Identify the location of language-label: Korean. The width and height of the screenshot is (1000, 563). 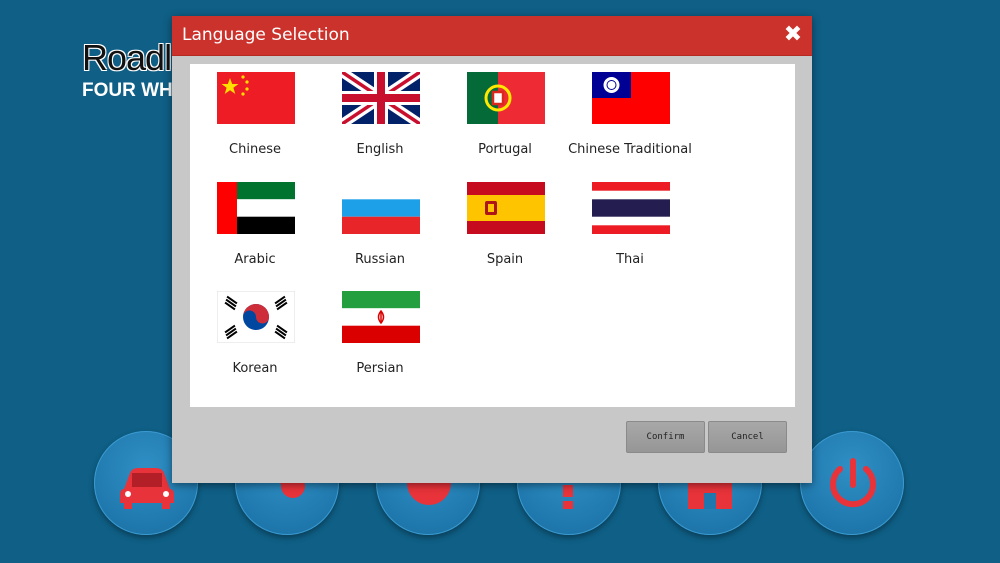
(255, 368).